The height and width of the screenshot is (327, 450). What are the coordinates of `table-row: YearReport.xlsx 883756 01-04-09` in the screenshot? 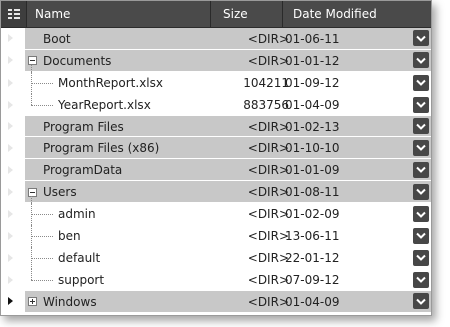 It's located at (216, 104).